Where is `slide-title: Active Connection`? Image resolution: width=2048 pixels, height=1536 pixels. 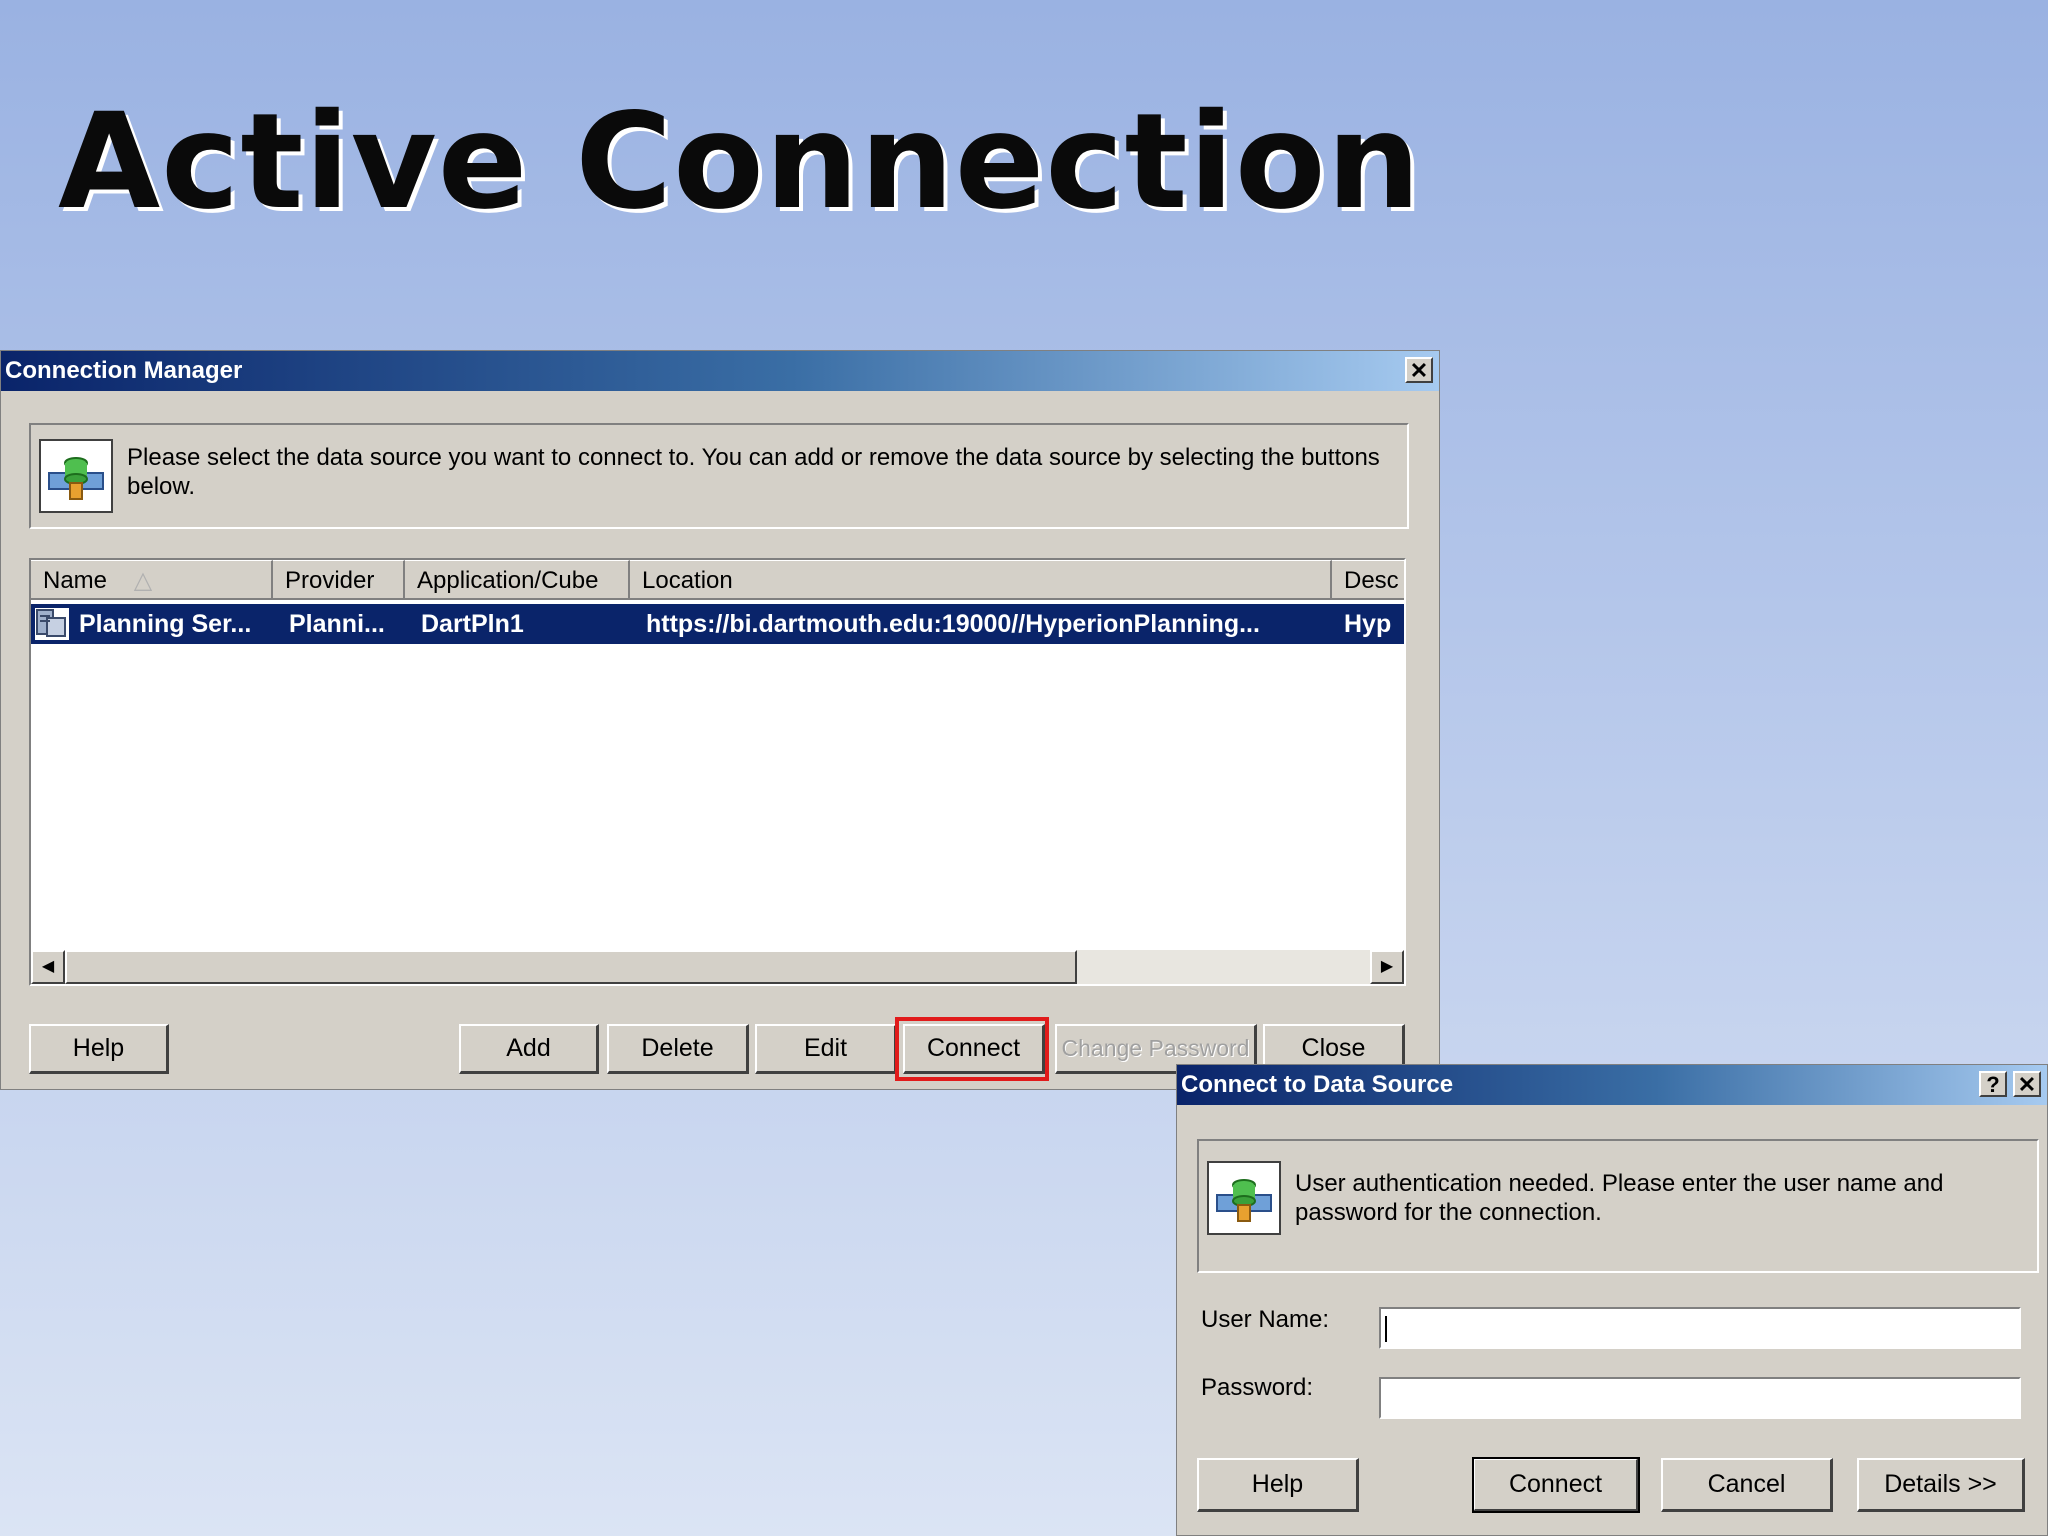
slide-title: Active Connection is located at coordinates (740, 162).